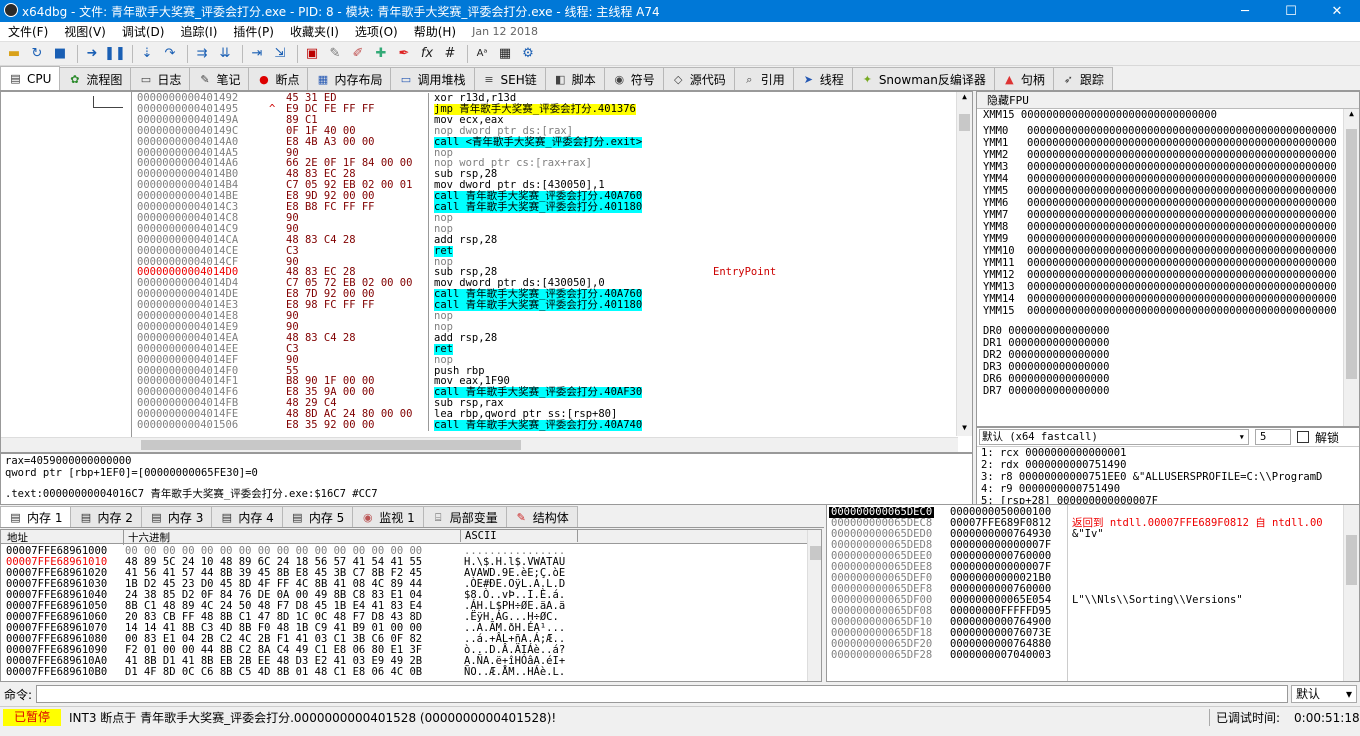  I want to click on debug-register-row: DR7 0000000000000000, so click(1168, 391).